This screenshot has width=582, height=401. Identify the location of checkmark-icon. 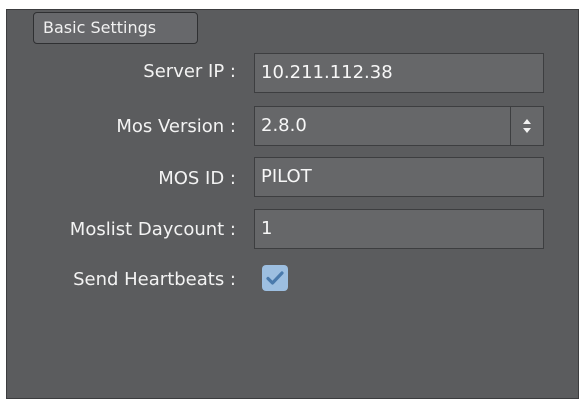
(275, 278).